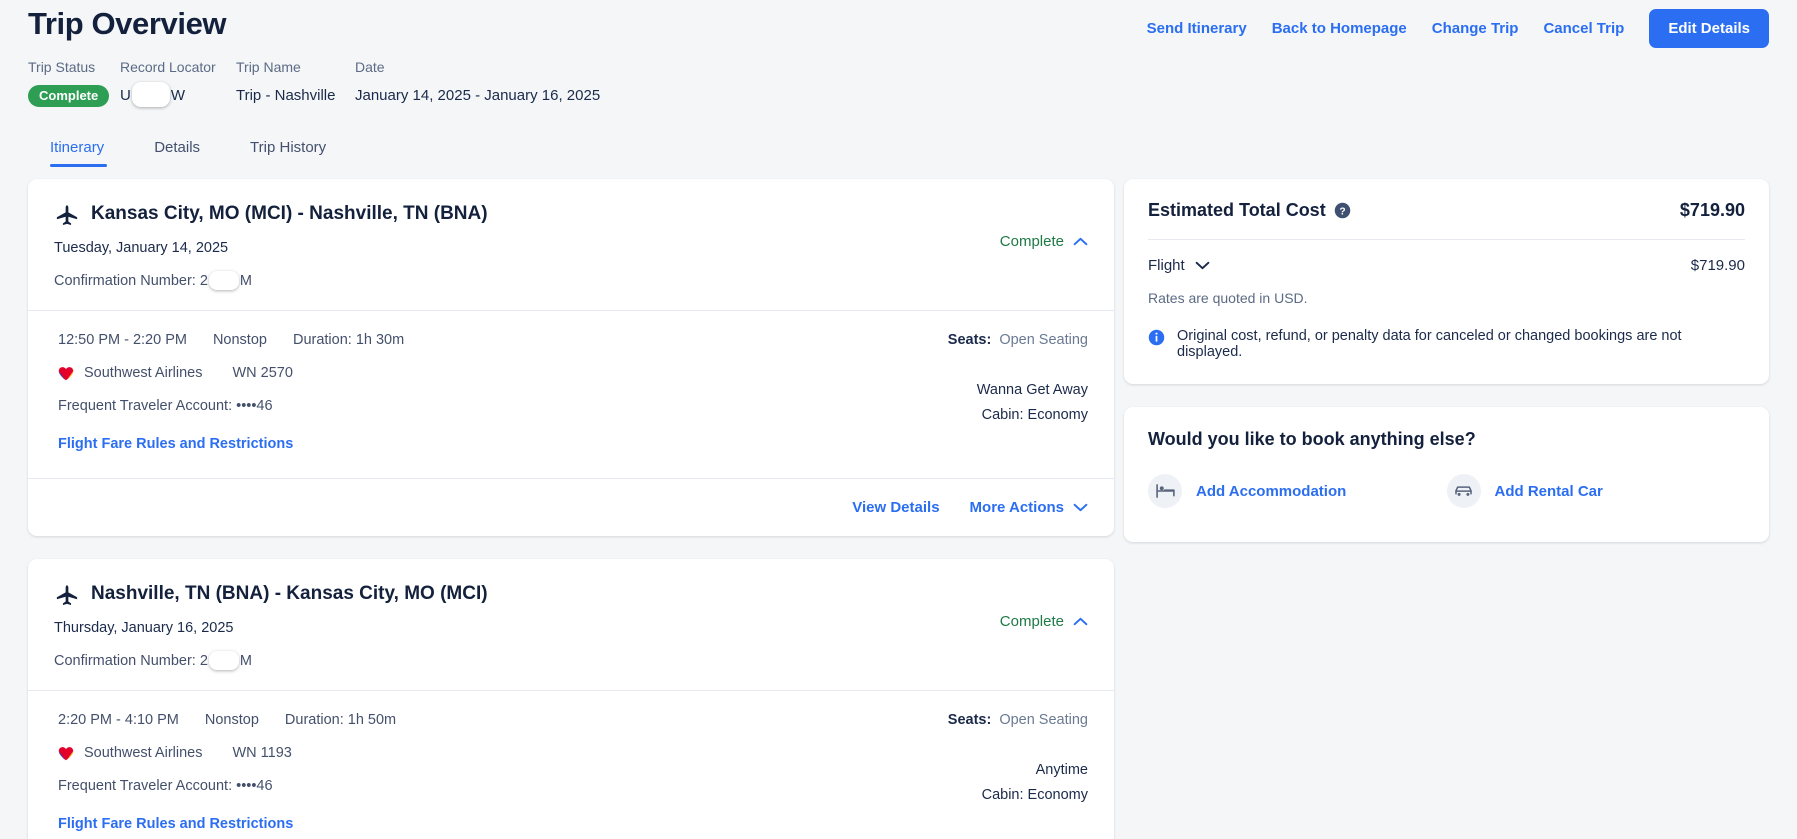  Describe the element at coordinates (1237, 210) in the screenshot. I see `cost-title-text: Estimated Total Cost` at that location.